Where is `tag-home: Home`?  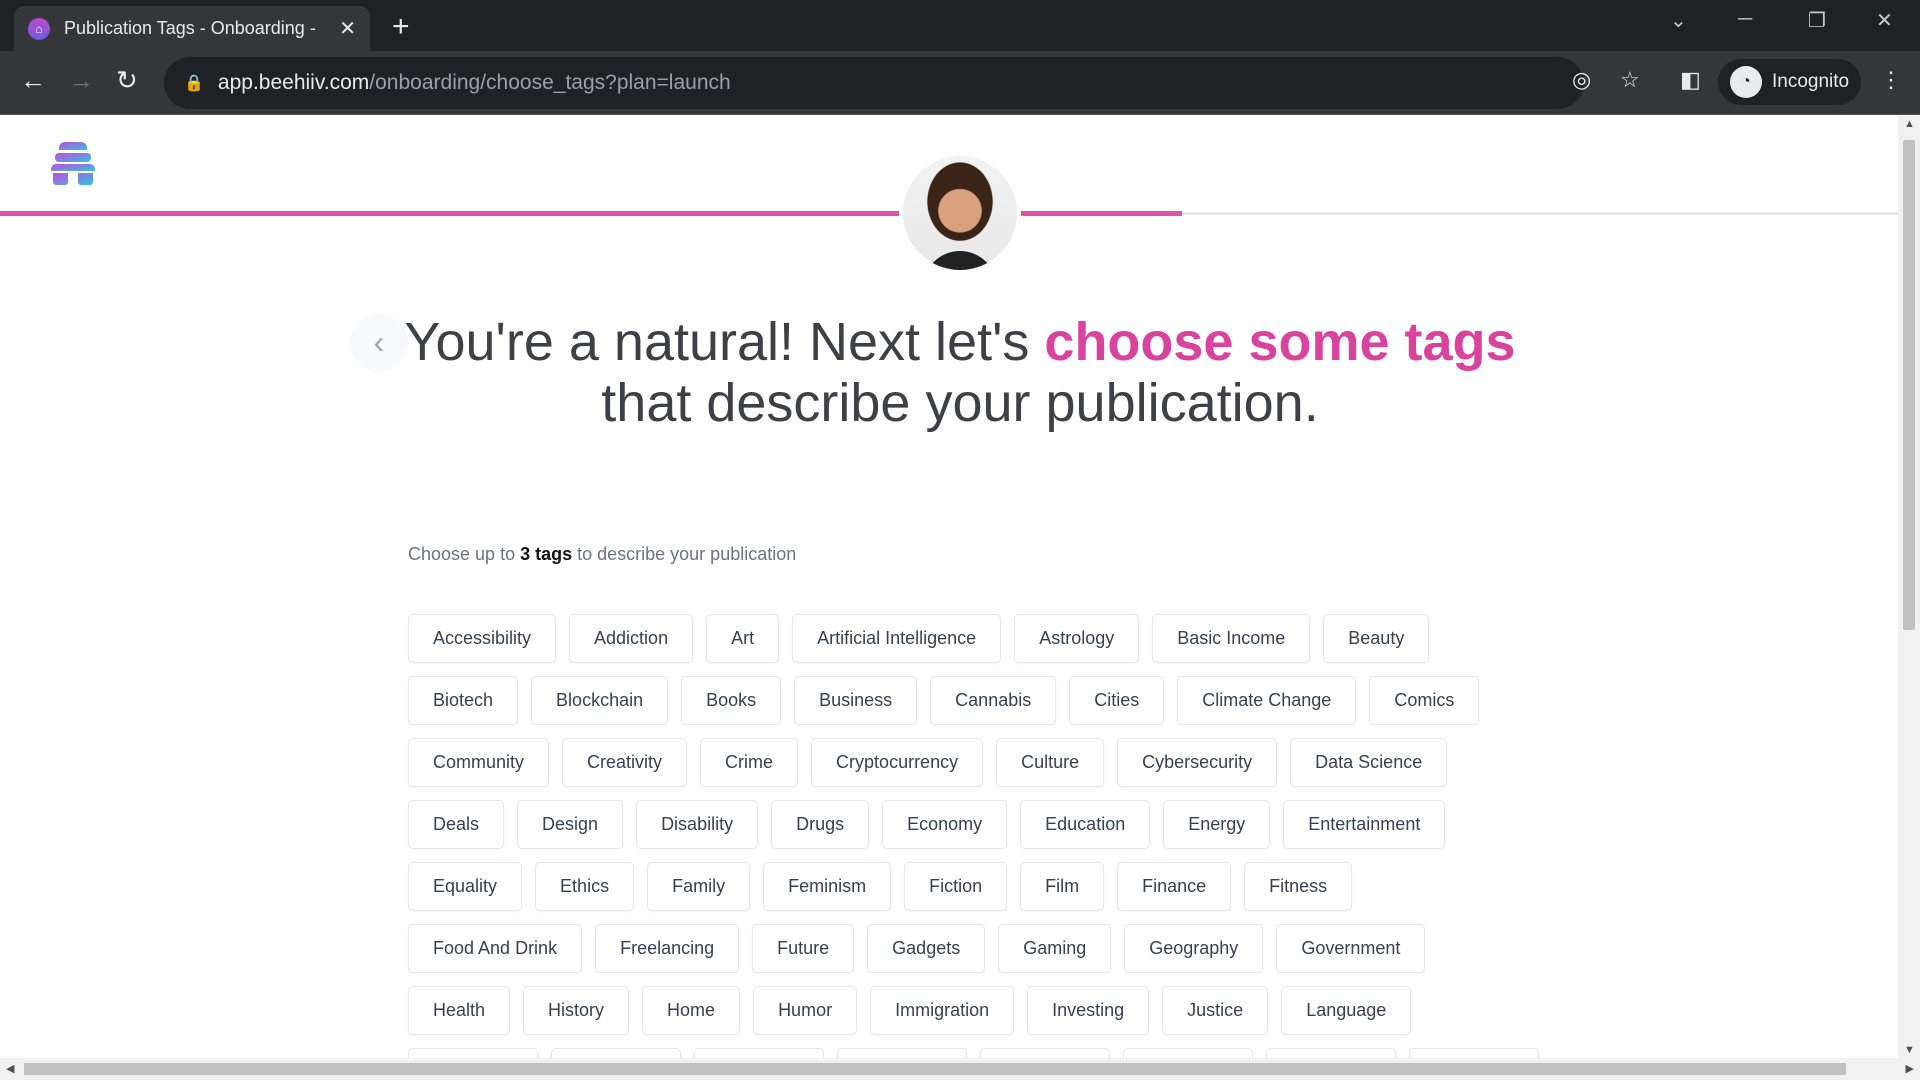 tag-home: Home is located at coordinates (691, 1010).